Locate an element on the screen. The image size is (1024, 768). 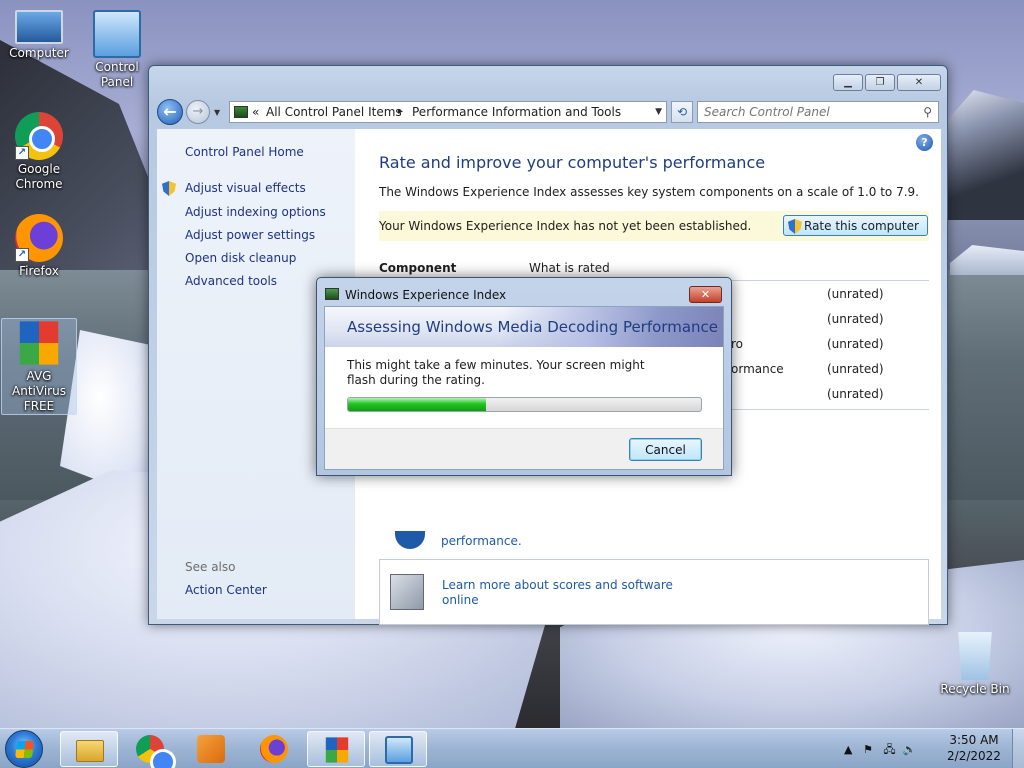
rate-this-computer-button: Rate this computer is located at coordinates (855, 225).